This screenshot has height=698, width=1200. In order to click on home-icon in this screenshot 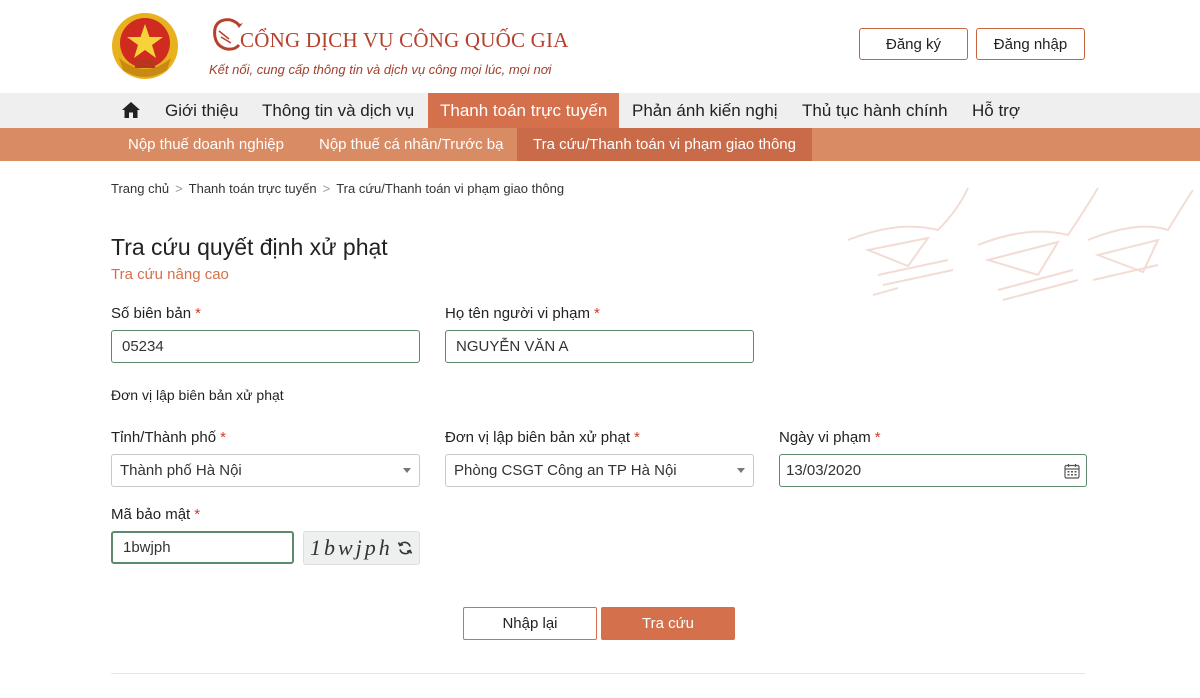, I will do `click(131, 110)`.